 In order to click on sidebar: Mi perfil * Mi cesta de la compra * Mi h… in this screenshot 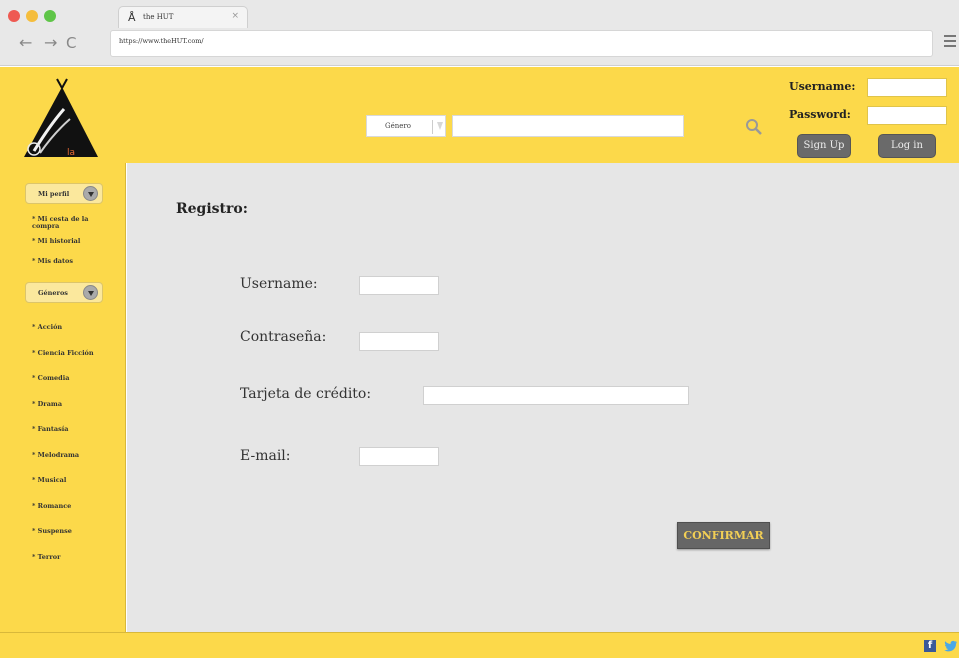, I will do `click(63, 397)`.